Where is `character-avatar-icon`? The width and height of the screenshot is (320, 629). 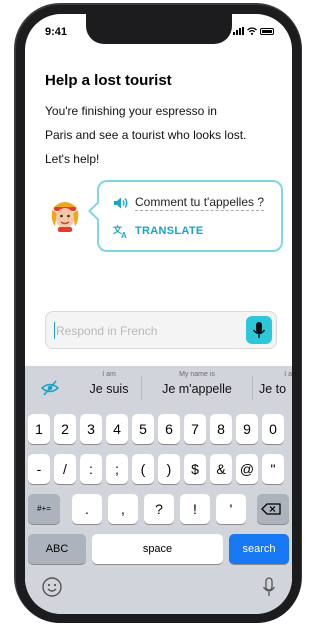 character-avatar-icon is located at coordinates (65, 217).